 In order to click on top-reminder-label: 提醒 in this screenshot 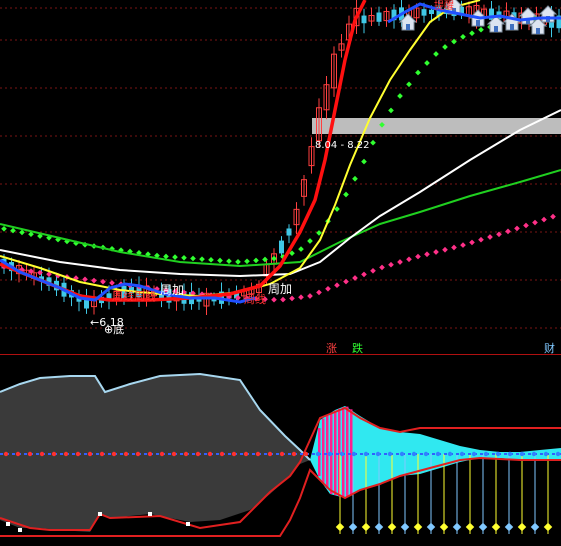, I will do `click(444, 6)`.